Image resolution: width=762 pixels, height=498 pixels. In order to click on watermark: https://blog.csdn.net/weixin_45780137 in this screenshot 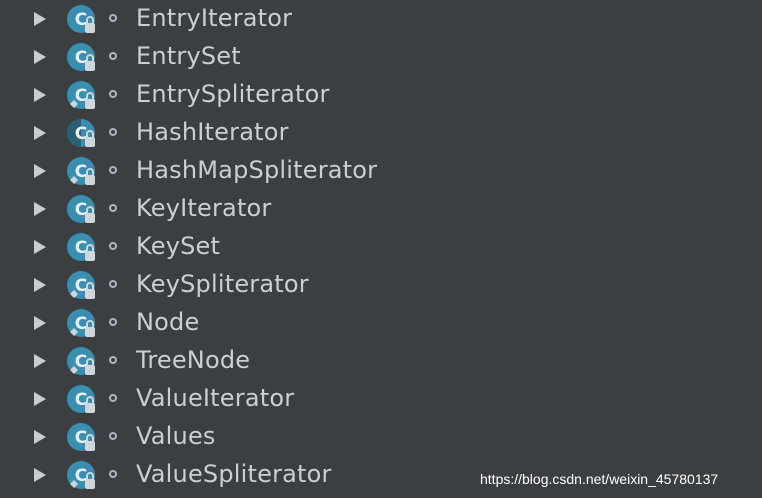, I will do `click(599, 479)`.